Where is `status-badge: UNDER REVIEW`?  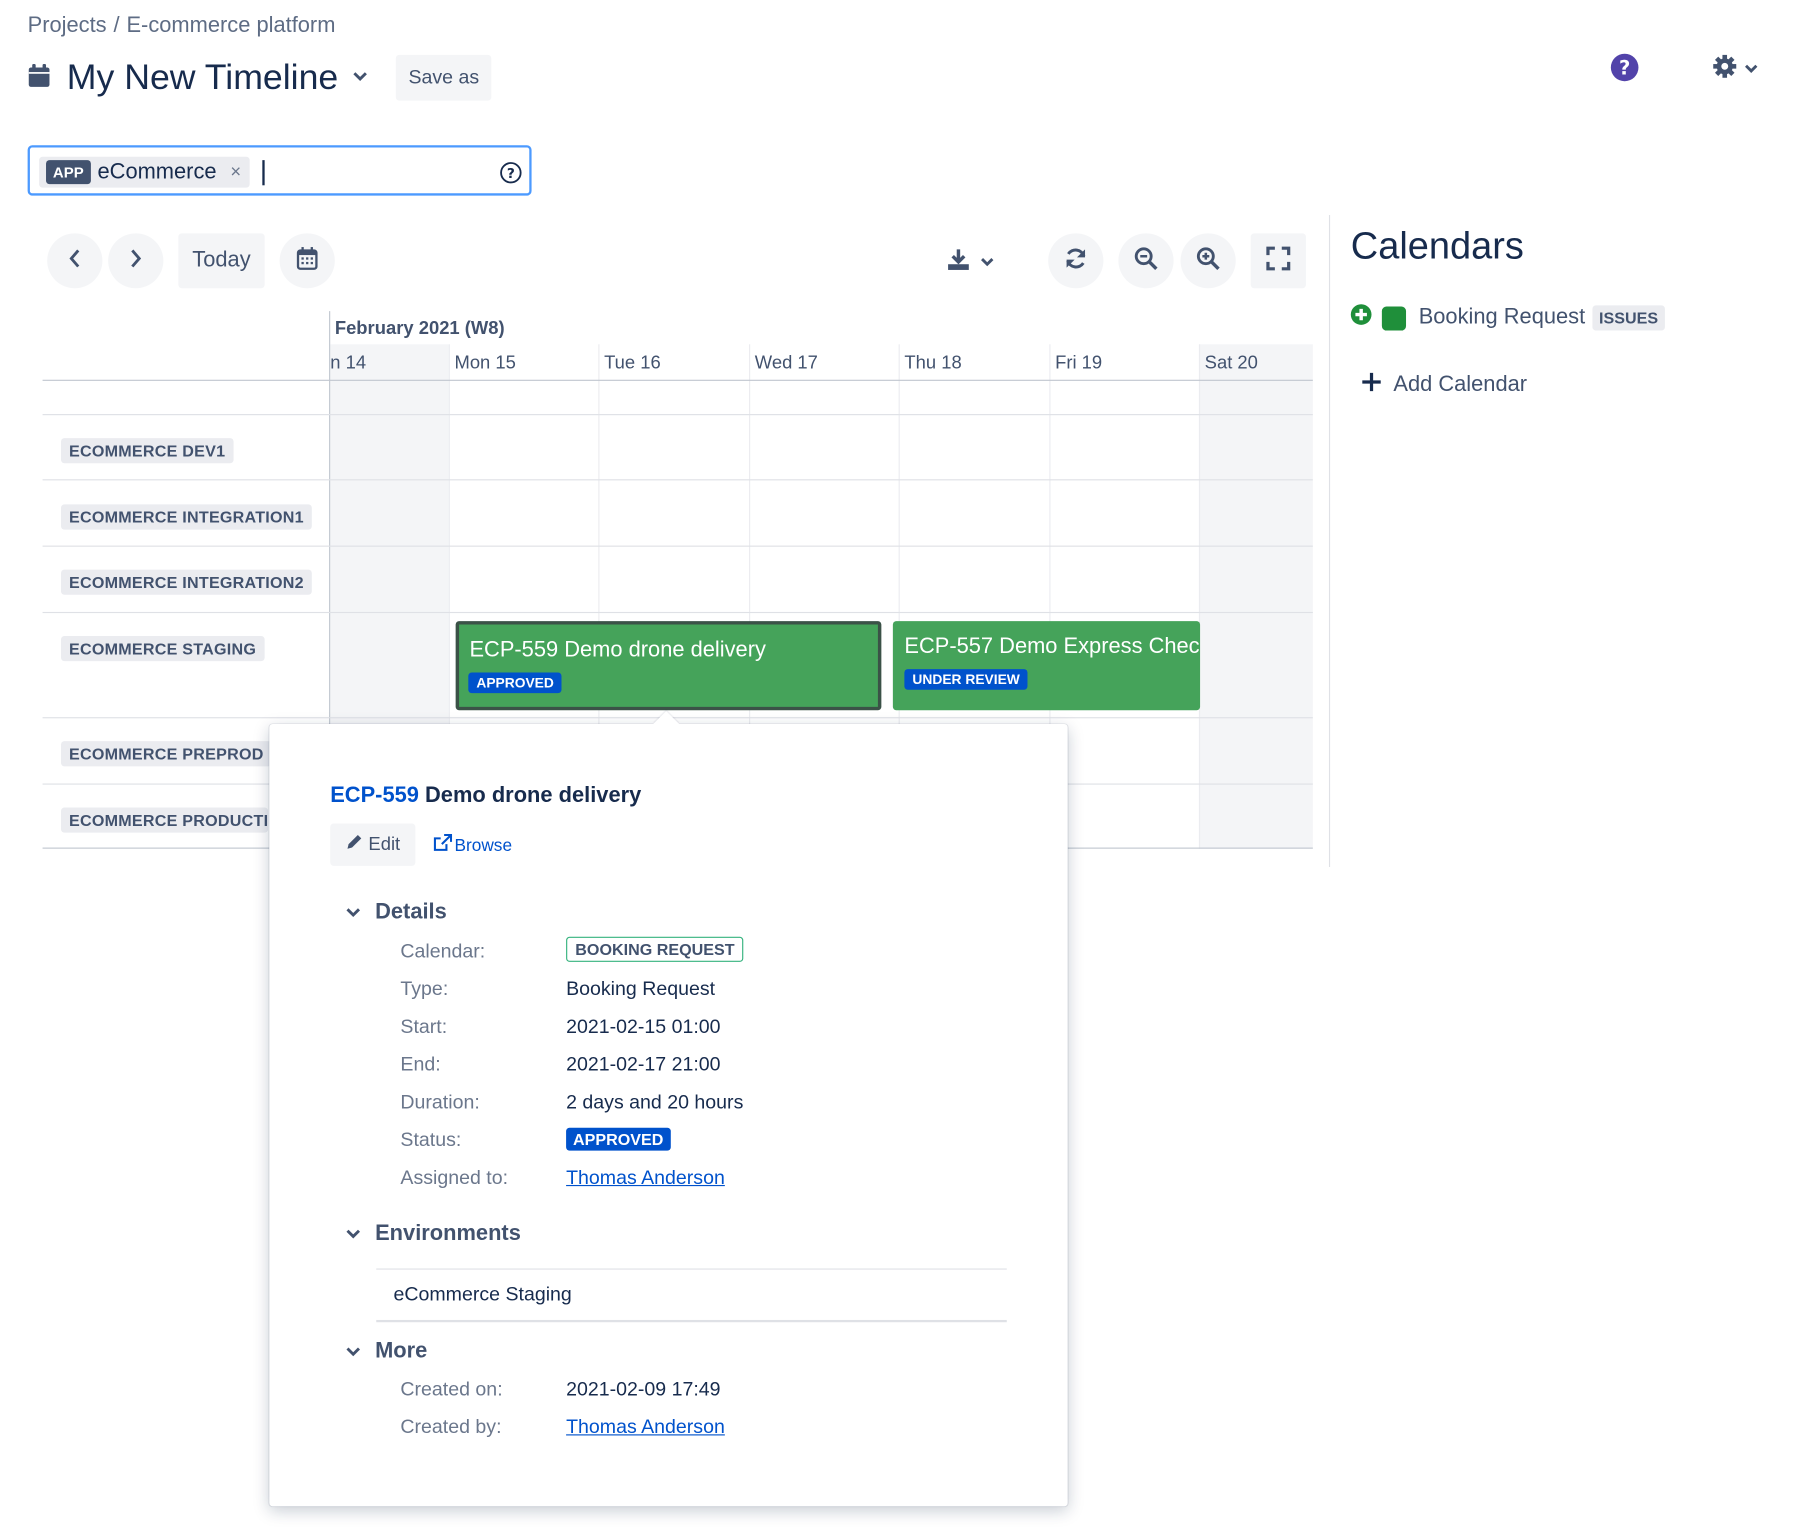
status-badge: UNDER REVIEW is located at coordinates (966, 679).